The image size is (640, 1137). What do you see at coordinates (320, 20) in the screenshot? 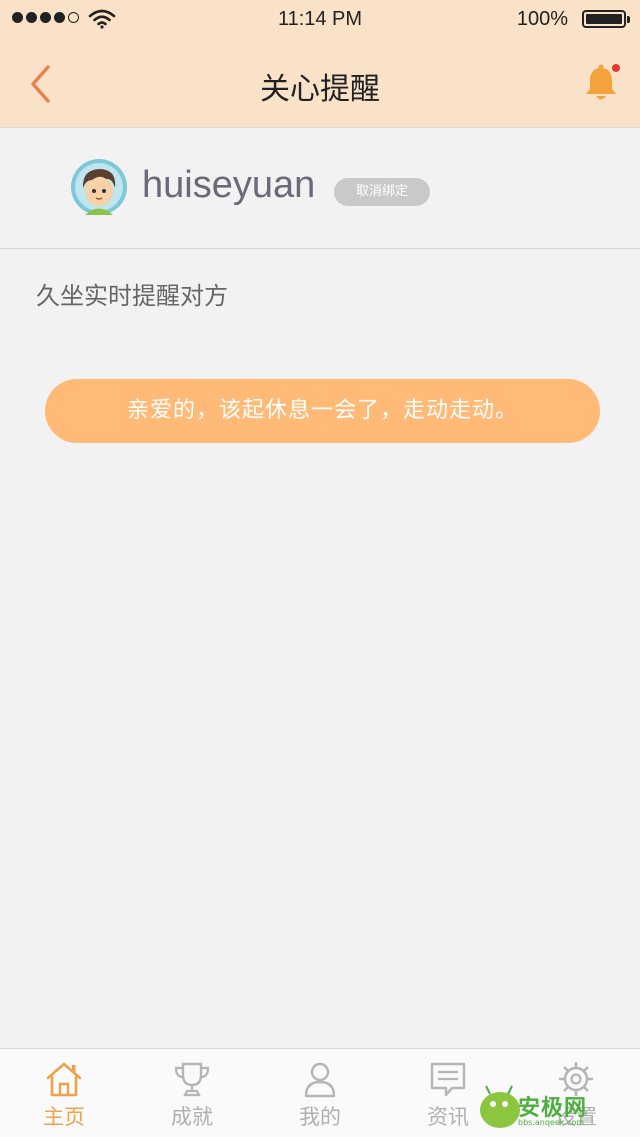
I see `status-bar: 11:14 PM 100%` at bounding box center [320, 20].